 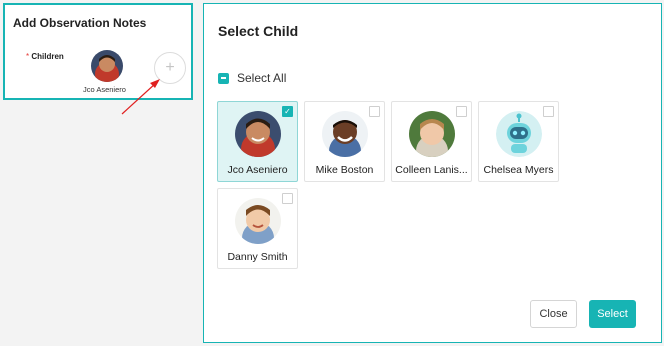 I want to click on select-button: Select, so click(x=612, y=314).